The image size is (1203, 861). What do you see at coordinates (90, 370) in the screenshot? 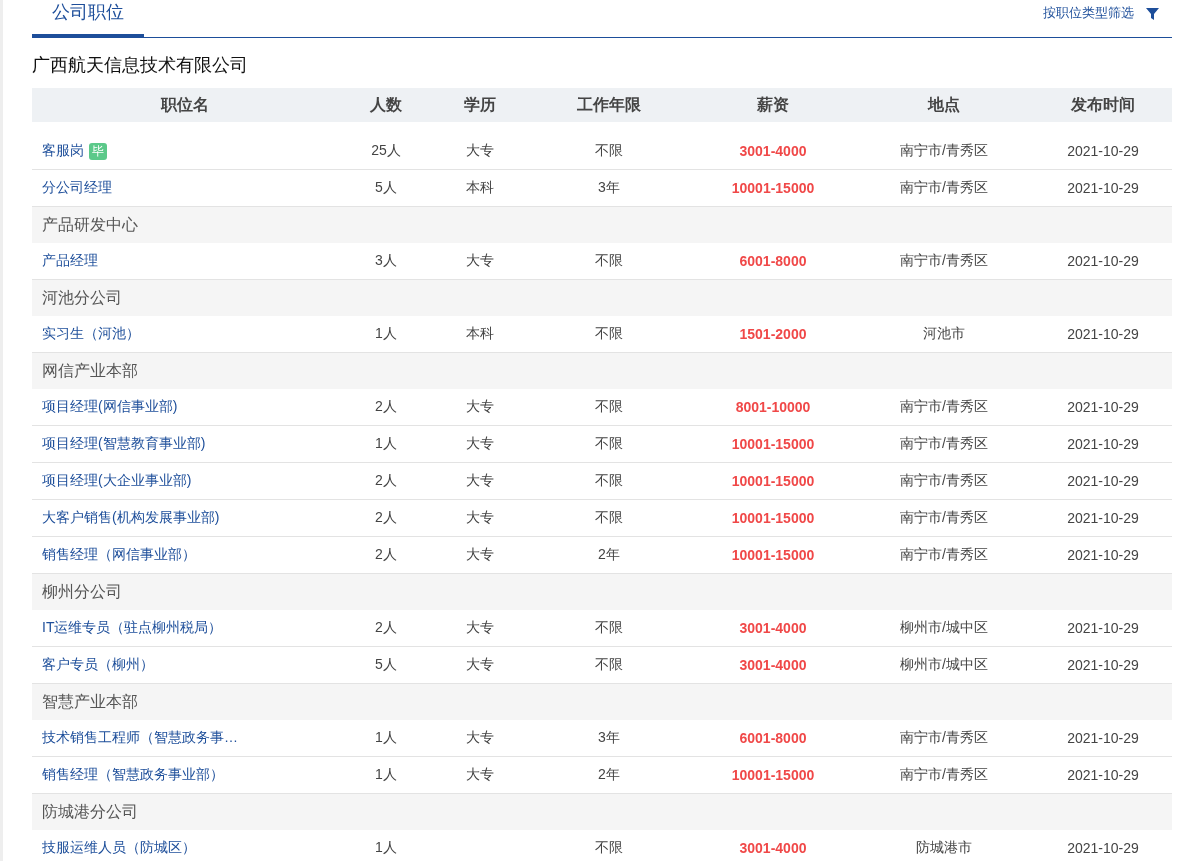
I see `department-name: 网信产业本部` at bounding box center [90, 370].